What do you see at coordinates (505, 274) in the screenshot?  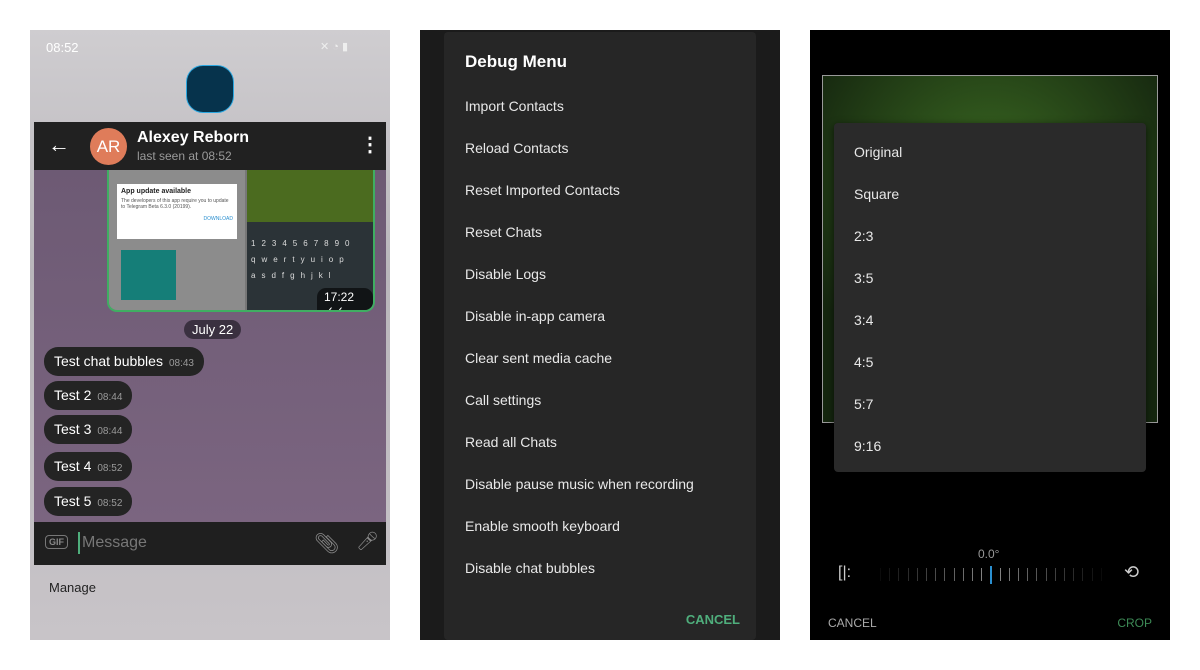 I see `debug-menu-item: Disable Logs` at bounding box center [505, 274].